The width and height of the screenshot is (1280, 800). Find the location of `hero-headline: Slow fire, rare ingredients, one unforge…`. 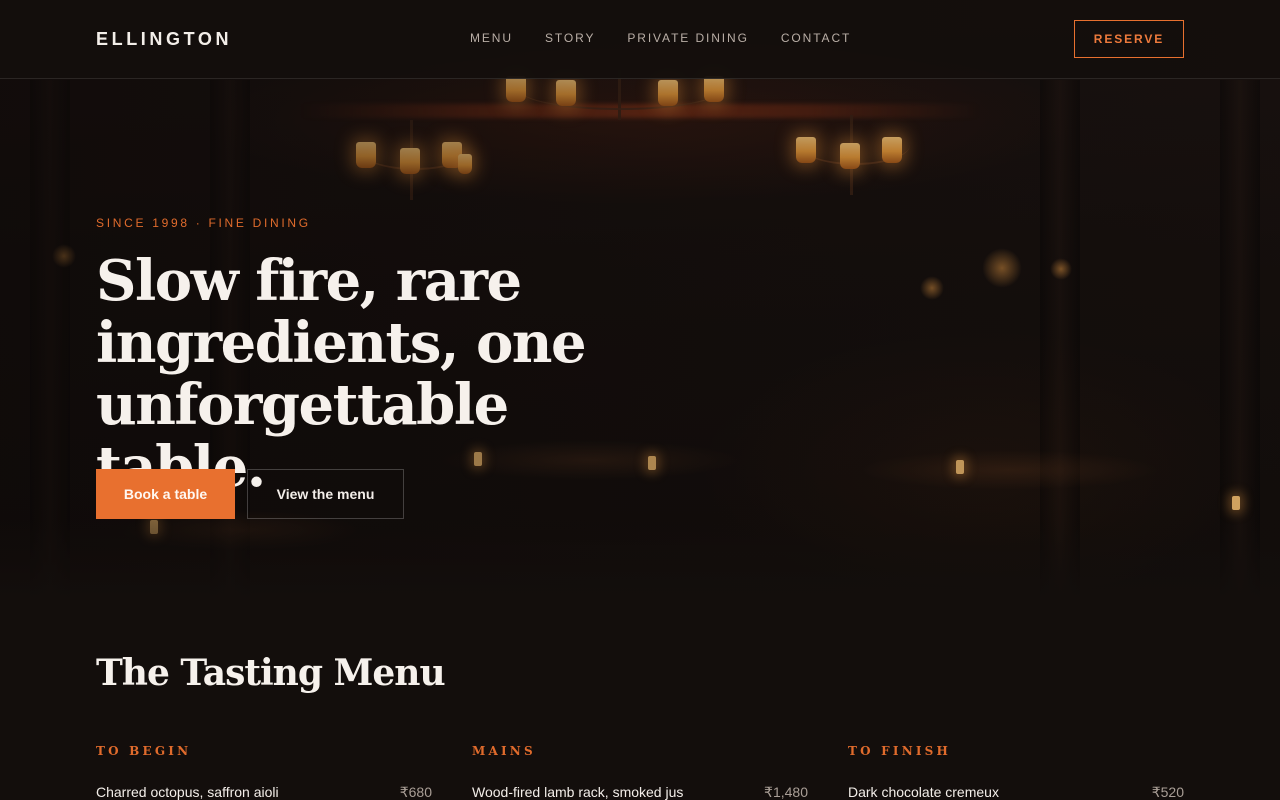

hero-headline: Slow fire, rare ingredients, one unforge… is located at coordinates (341, 374).